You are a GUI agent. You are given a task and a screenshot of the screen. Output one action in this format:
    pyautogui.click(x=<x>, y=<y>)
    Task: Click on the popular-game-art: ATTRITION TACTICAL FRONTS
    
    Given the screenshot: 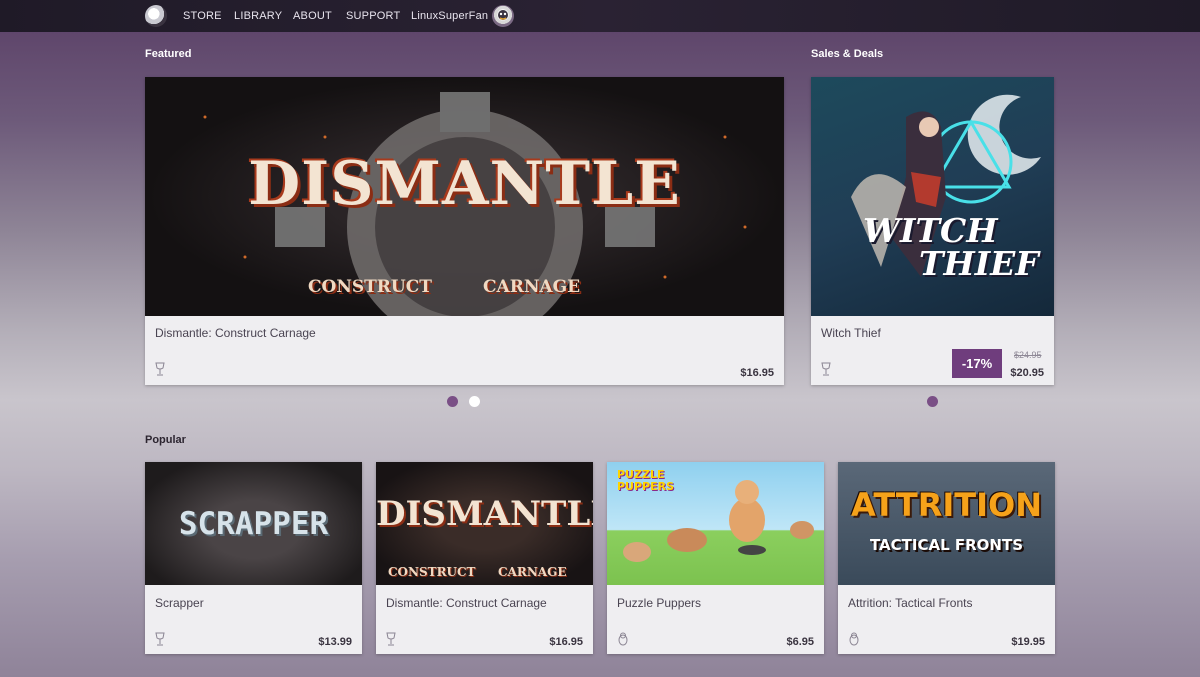 What is the action you would take?
    pyautogui.click(x=946, y=523)
    